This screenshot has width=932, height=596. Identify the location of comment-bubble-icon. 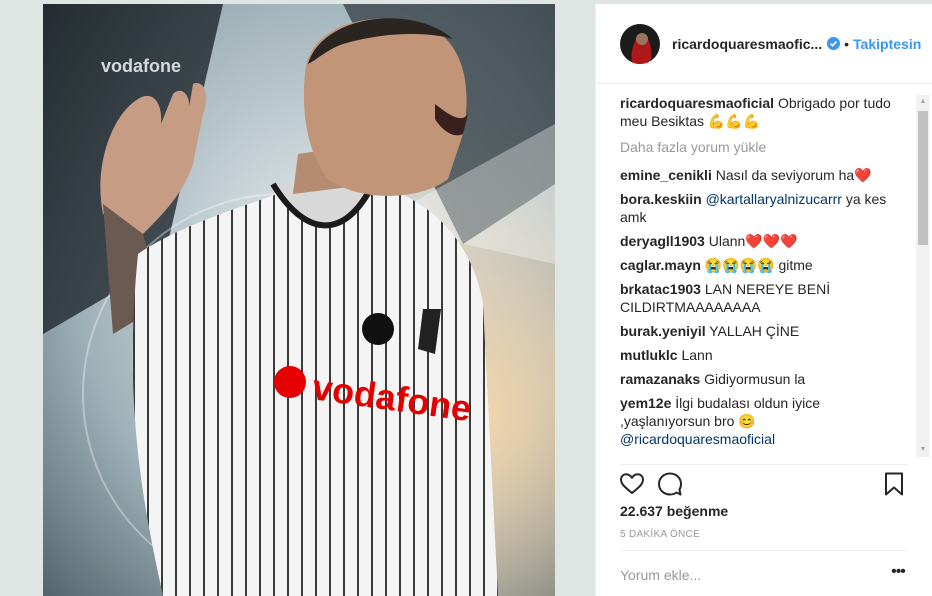
(670, 484).